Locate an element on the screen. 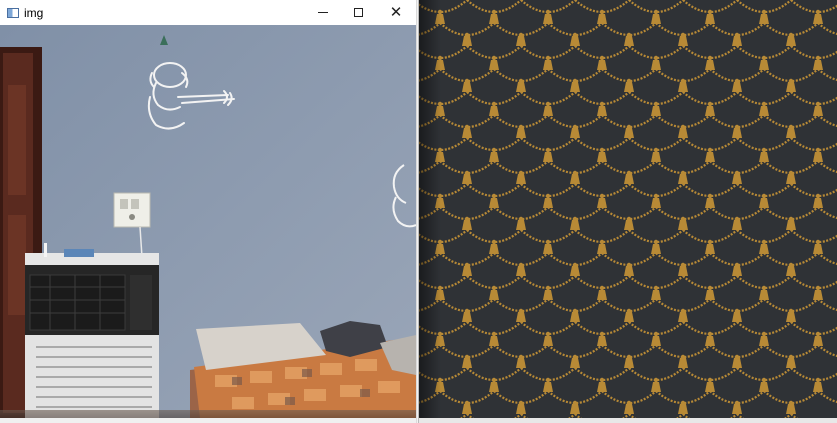  window-title: img is located at coordinates (34, 12).